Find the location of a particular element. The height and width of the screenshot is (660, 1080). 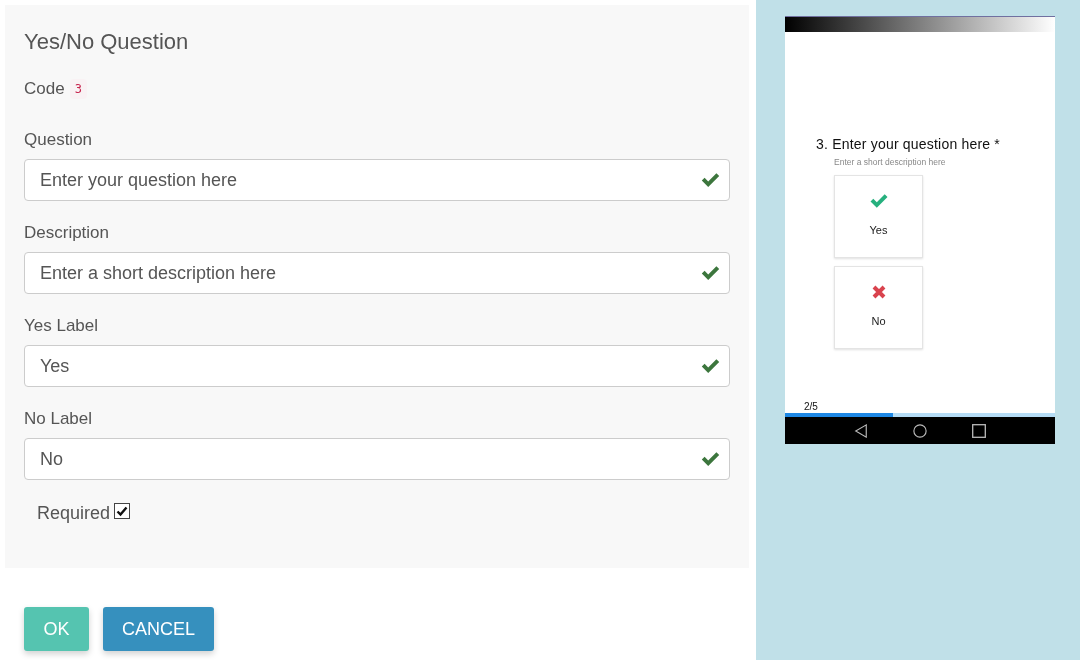

code-label: Code is located at coordinates (44, 89).